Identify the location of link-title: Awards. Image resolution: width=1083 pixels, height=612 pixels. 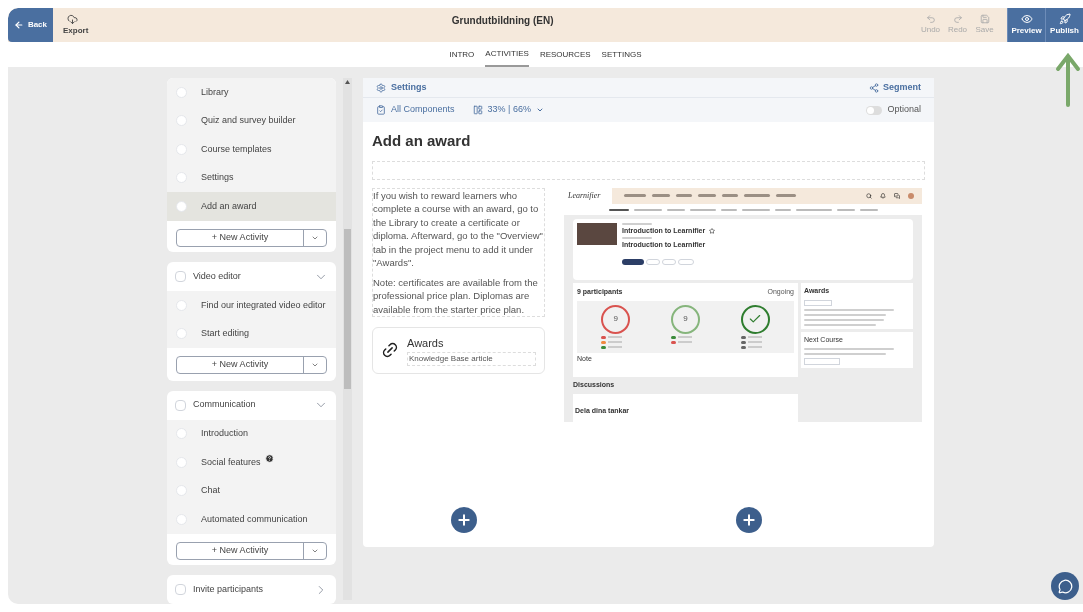
(426, 343).